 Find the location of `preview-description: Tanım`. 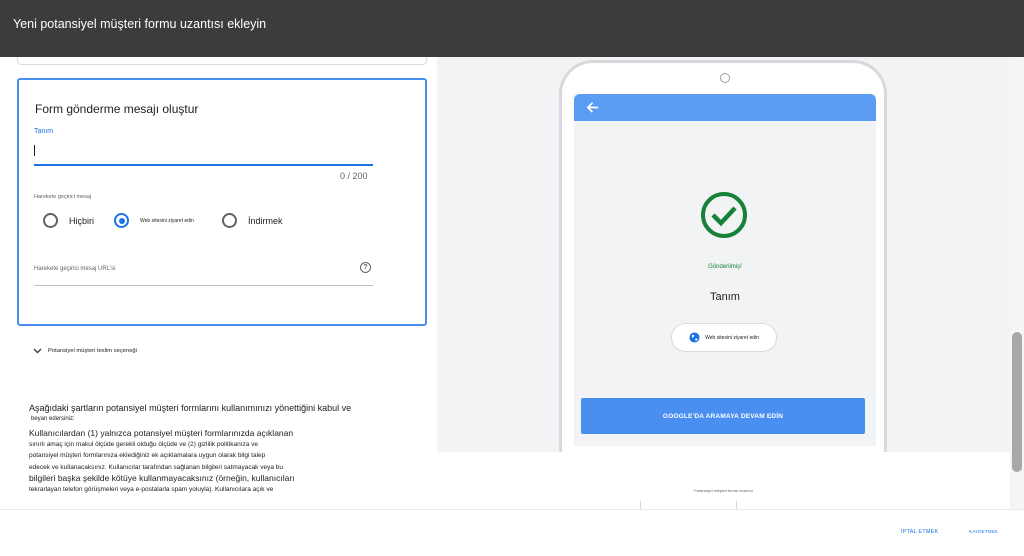

preview-description: Tanım is located at coordinates (725, 297).